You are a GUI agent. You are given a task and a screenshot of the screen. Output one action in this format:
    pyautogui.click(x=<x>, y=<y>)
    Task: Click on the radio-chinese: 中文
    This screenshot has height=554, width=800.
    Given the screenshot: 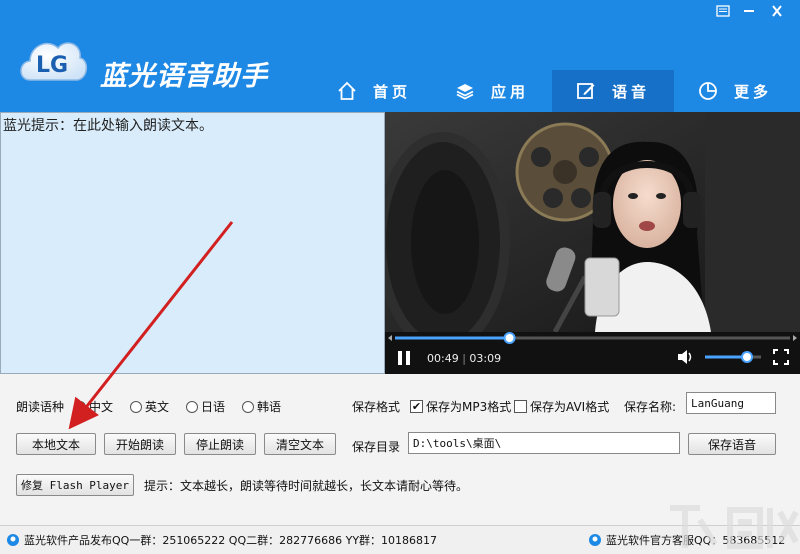 What is the action you would take?
    pyautogui.click(x=93, y=406)
    